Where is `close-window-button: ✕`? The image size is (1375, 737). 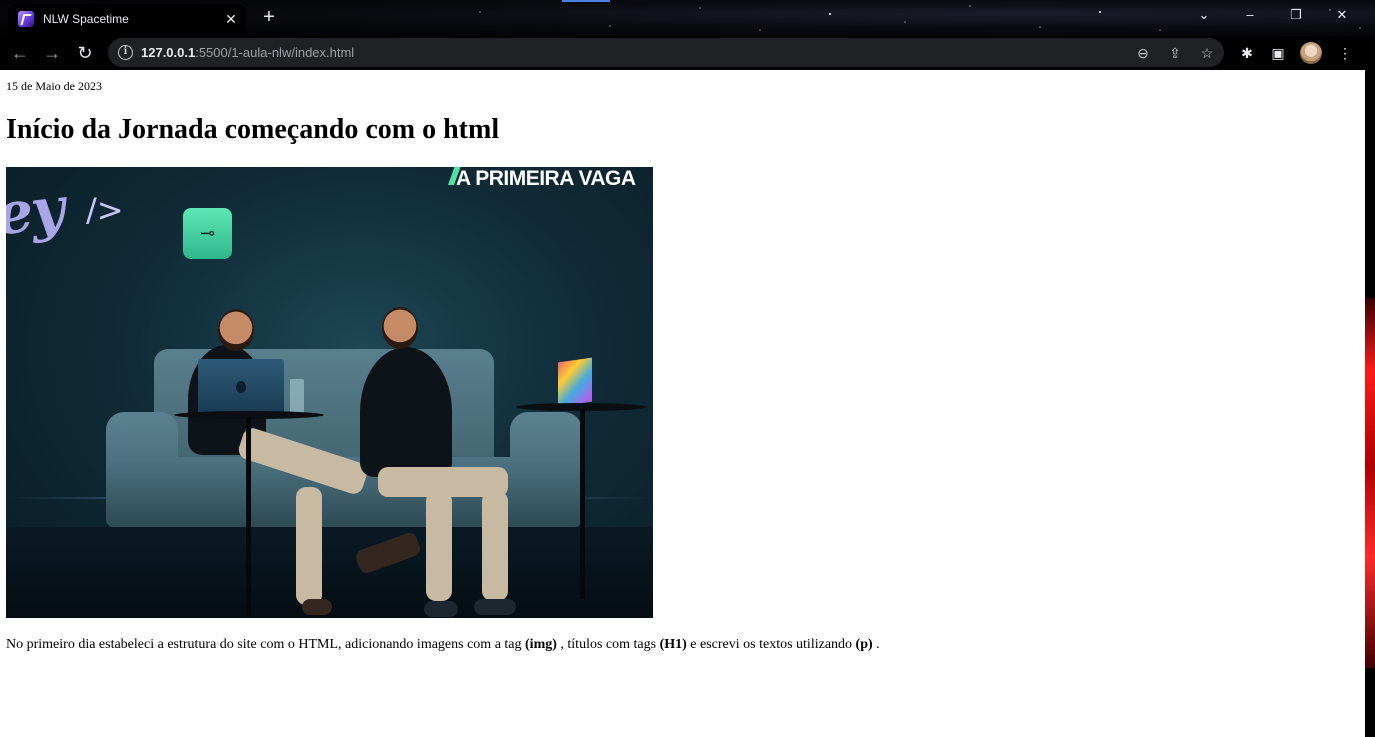 close-window-button: ✕ is located at coordinates (1342, 15).